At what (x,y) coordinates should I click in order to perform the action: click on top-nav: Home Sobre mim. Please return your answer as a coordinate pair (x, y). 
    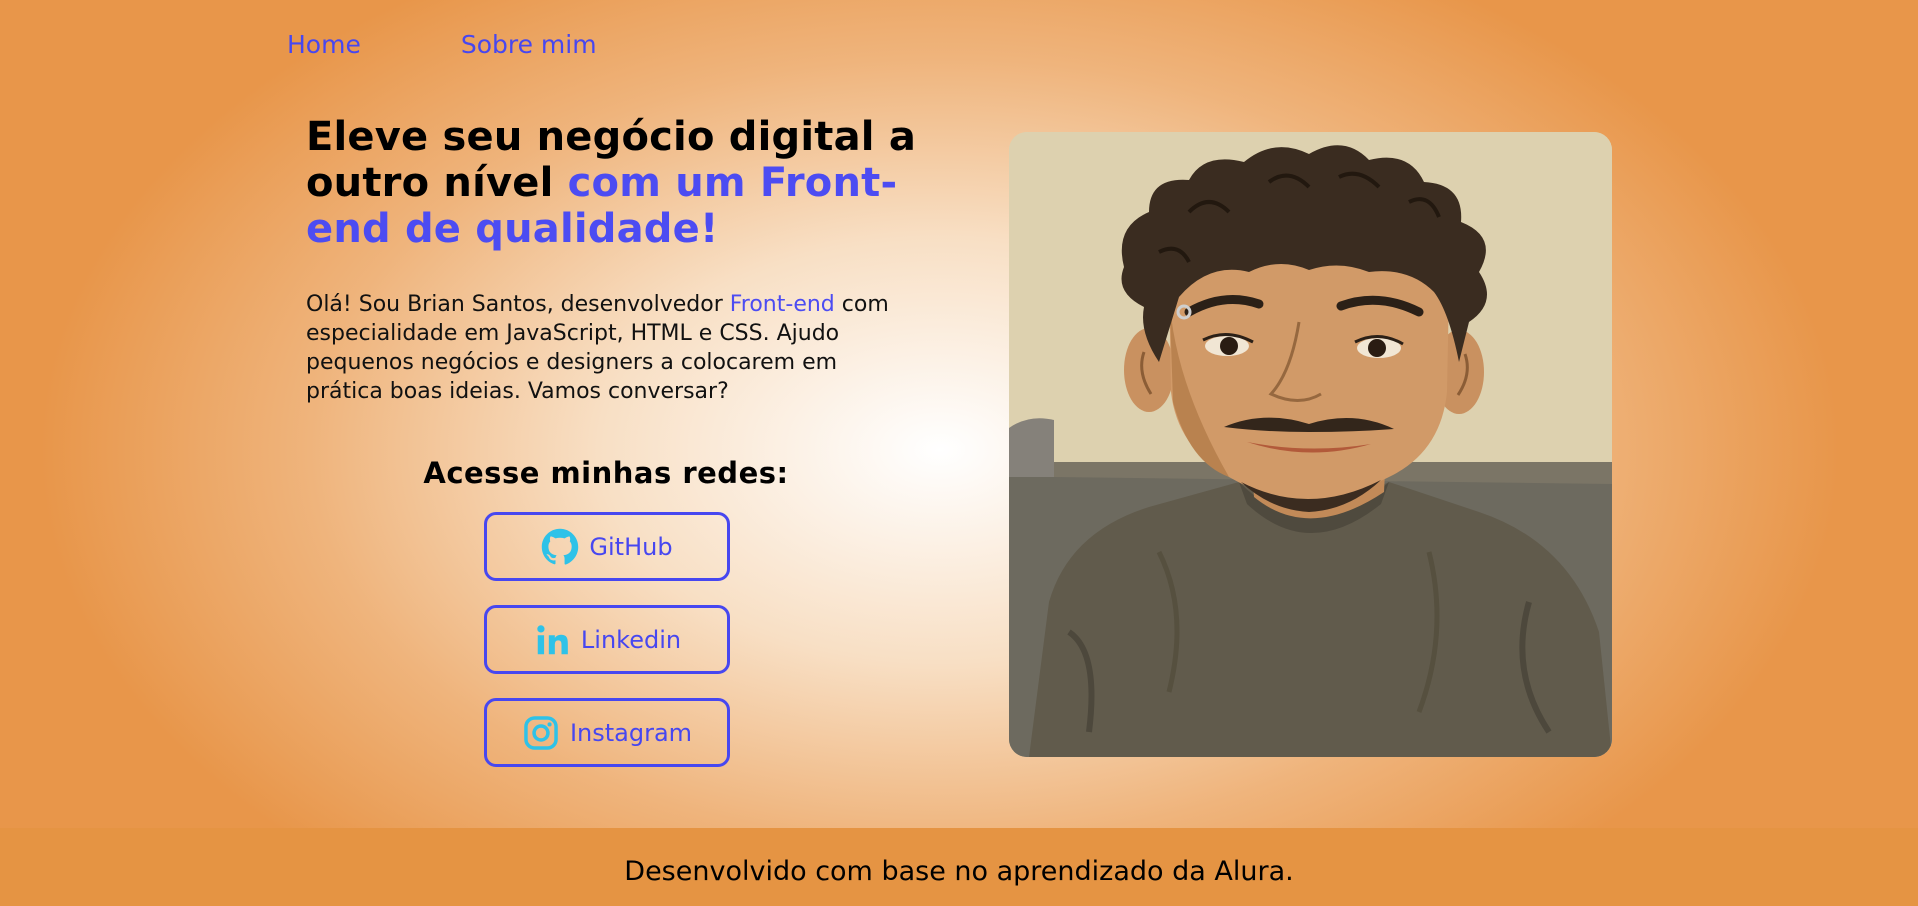
    Looking at the image, I should click on (442, 45).